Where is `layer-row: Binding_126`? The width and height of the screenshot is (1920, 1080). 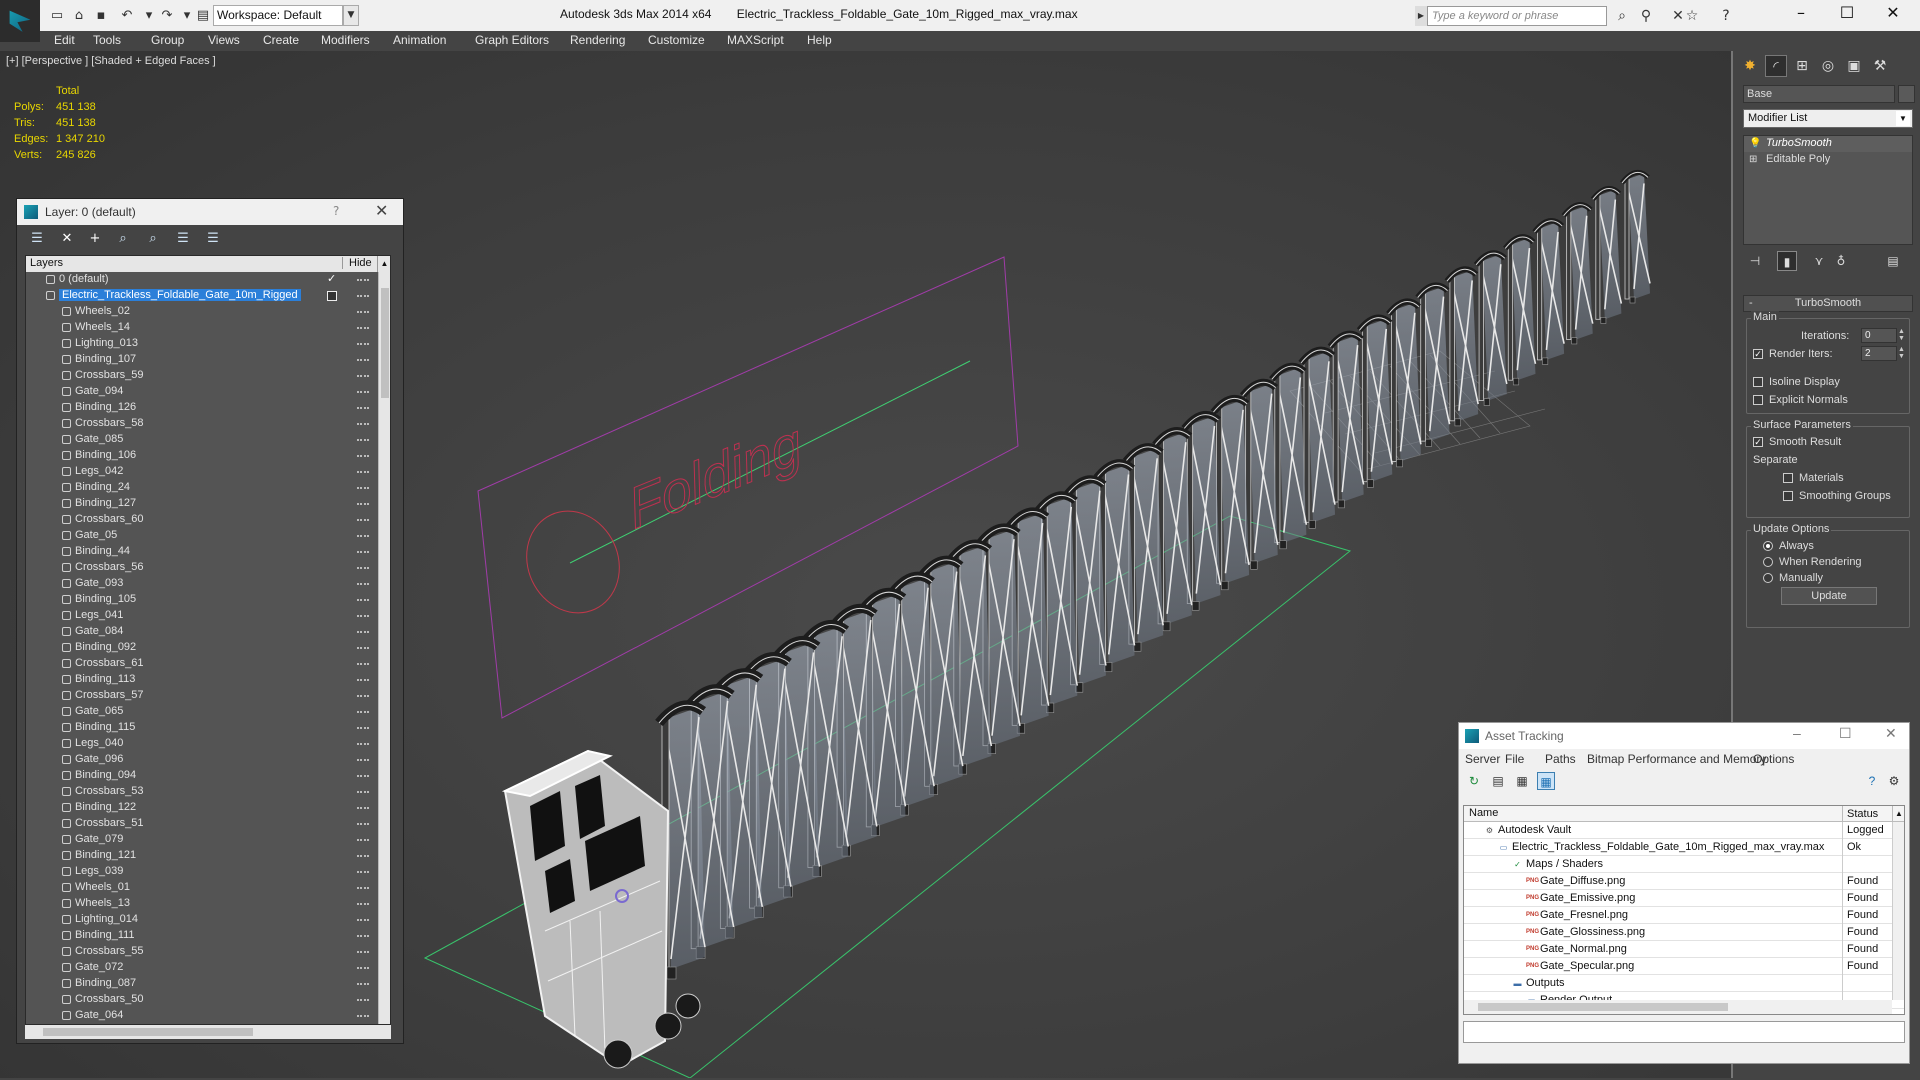 layer-row: Binding_126 is located at coordinates (208, 408).